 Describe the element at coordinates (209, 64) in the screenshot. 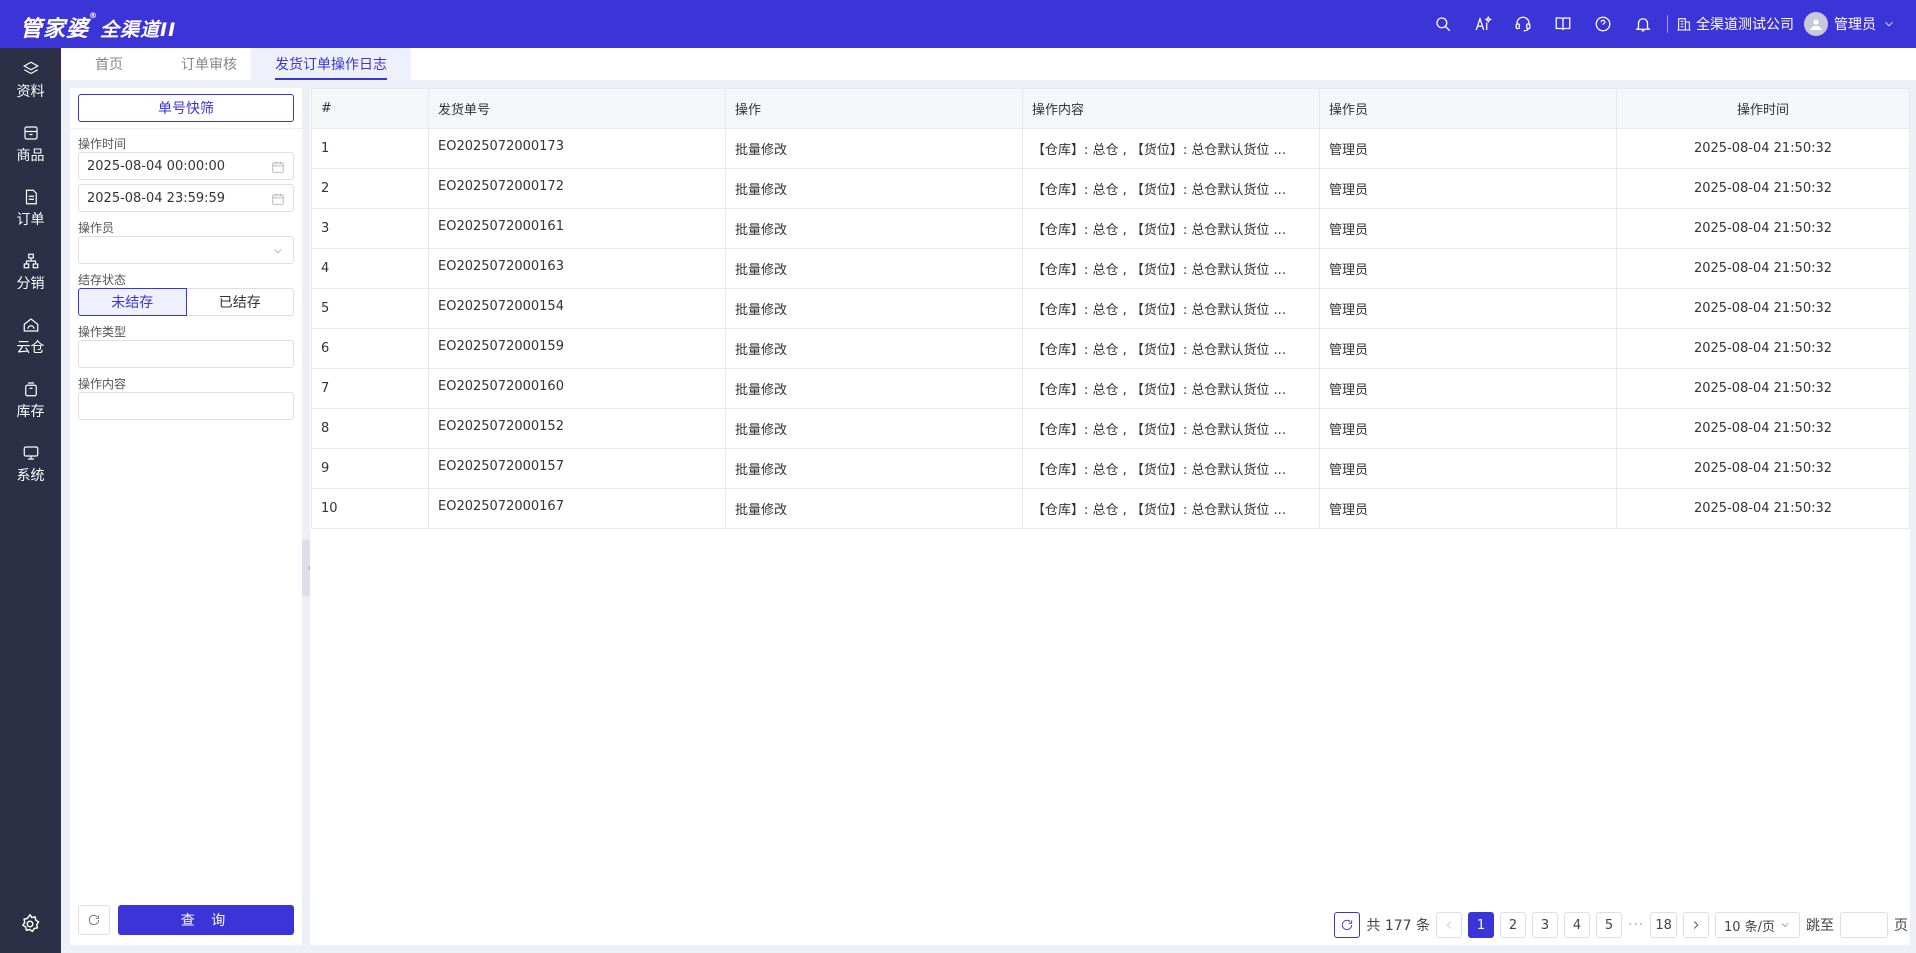

I see `tab-order-review: 订单审核` at that location.